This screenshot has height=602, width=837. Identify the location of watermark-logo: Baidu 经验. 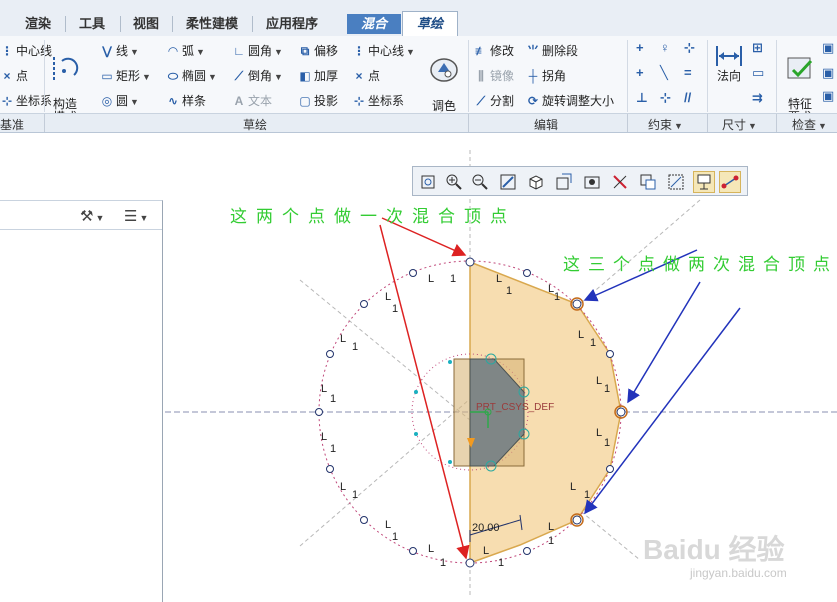
(714, 549).